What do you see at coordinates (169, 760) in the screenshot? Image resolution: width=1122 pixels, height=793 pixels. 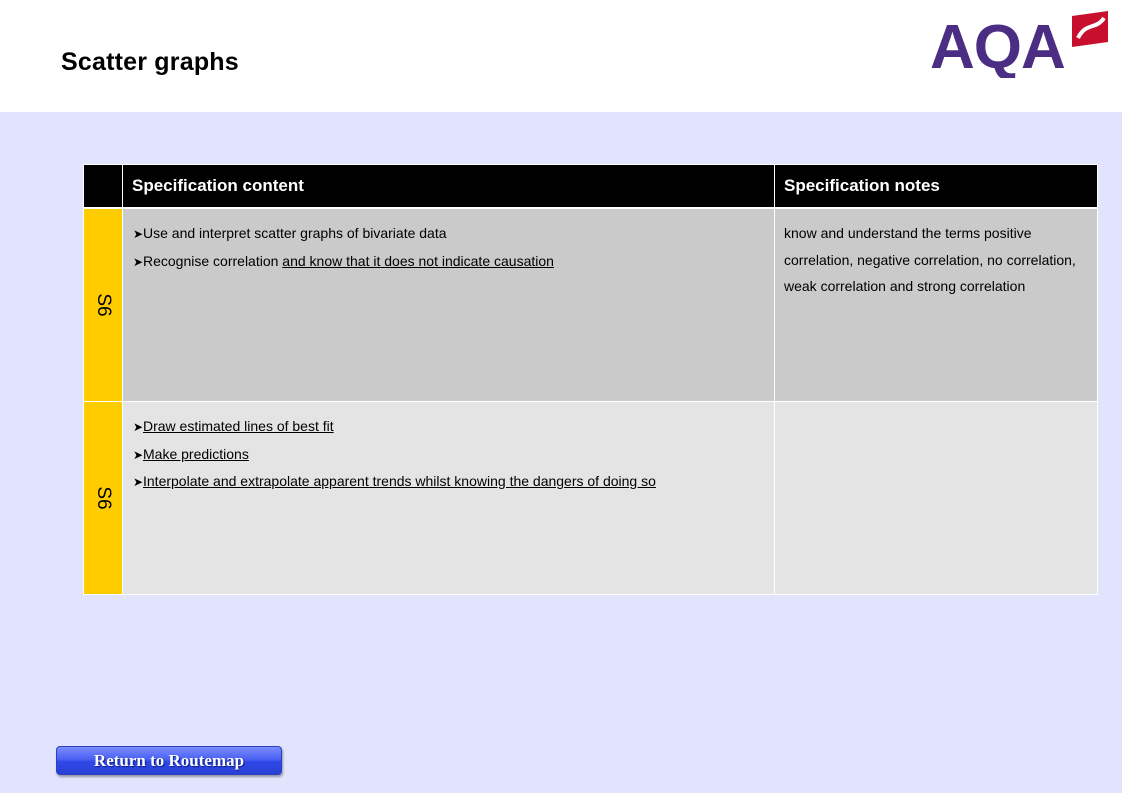 I see `return-to-routemap-button: Return to Routemap` at bounding box center [169, 760].